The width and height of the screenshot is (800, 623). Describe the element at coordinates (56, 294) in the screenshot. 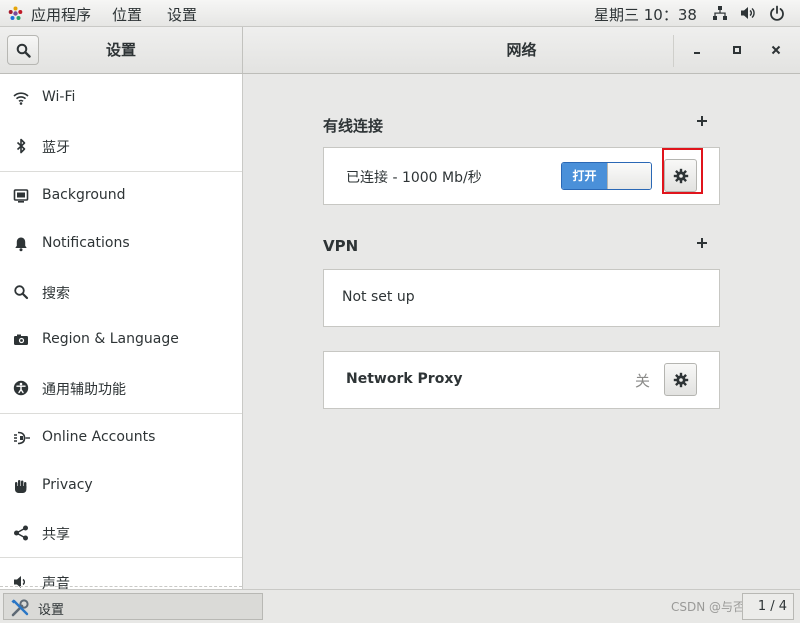

I see `sidebar-item-label: 搜索` at that location.